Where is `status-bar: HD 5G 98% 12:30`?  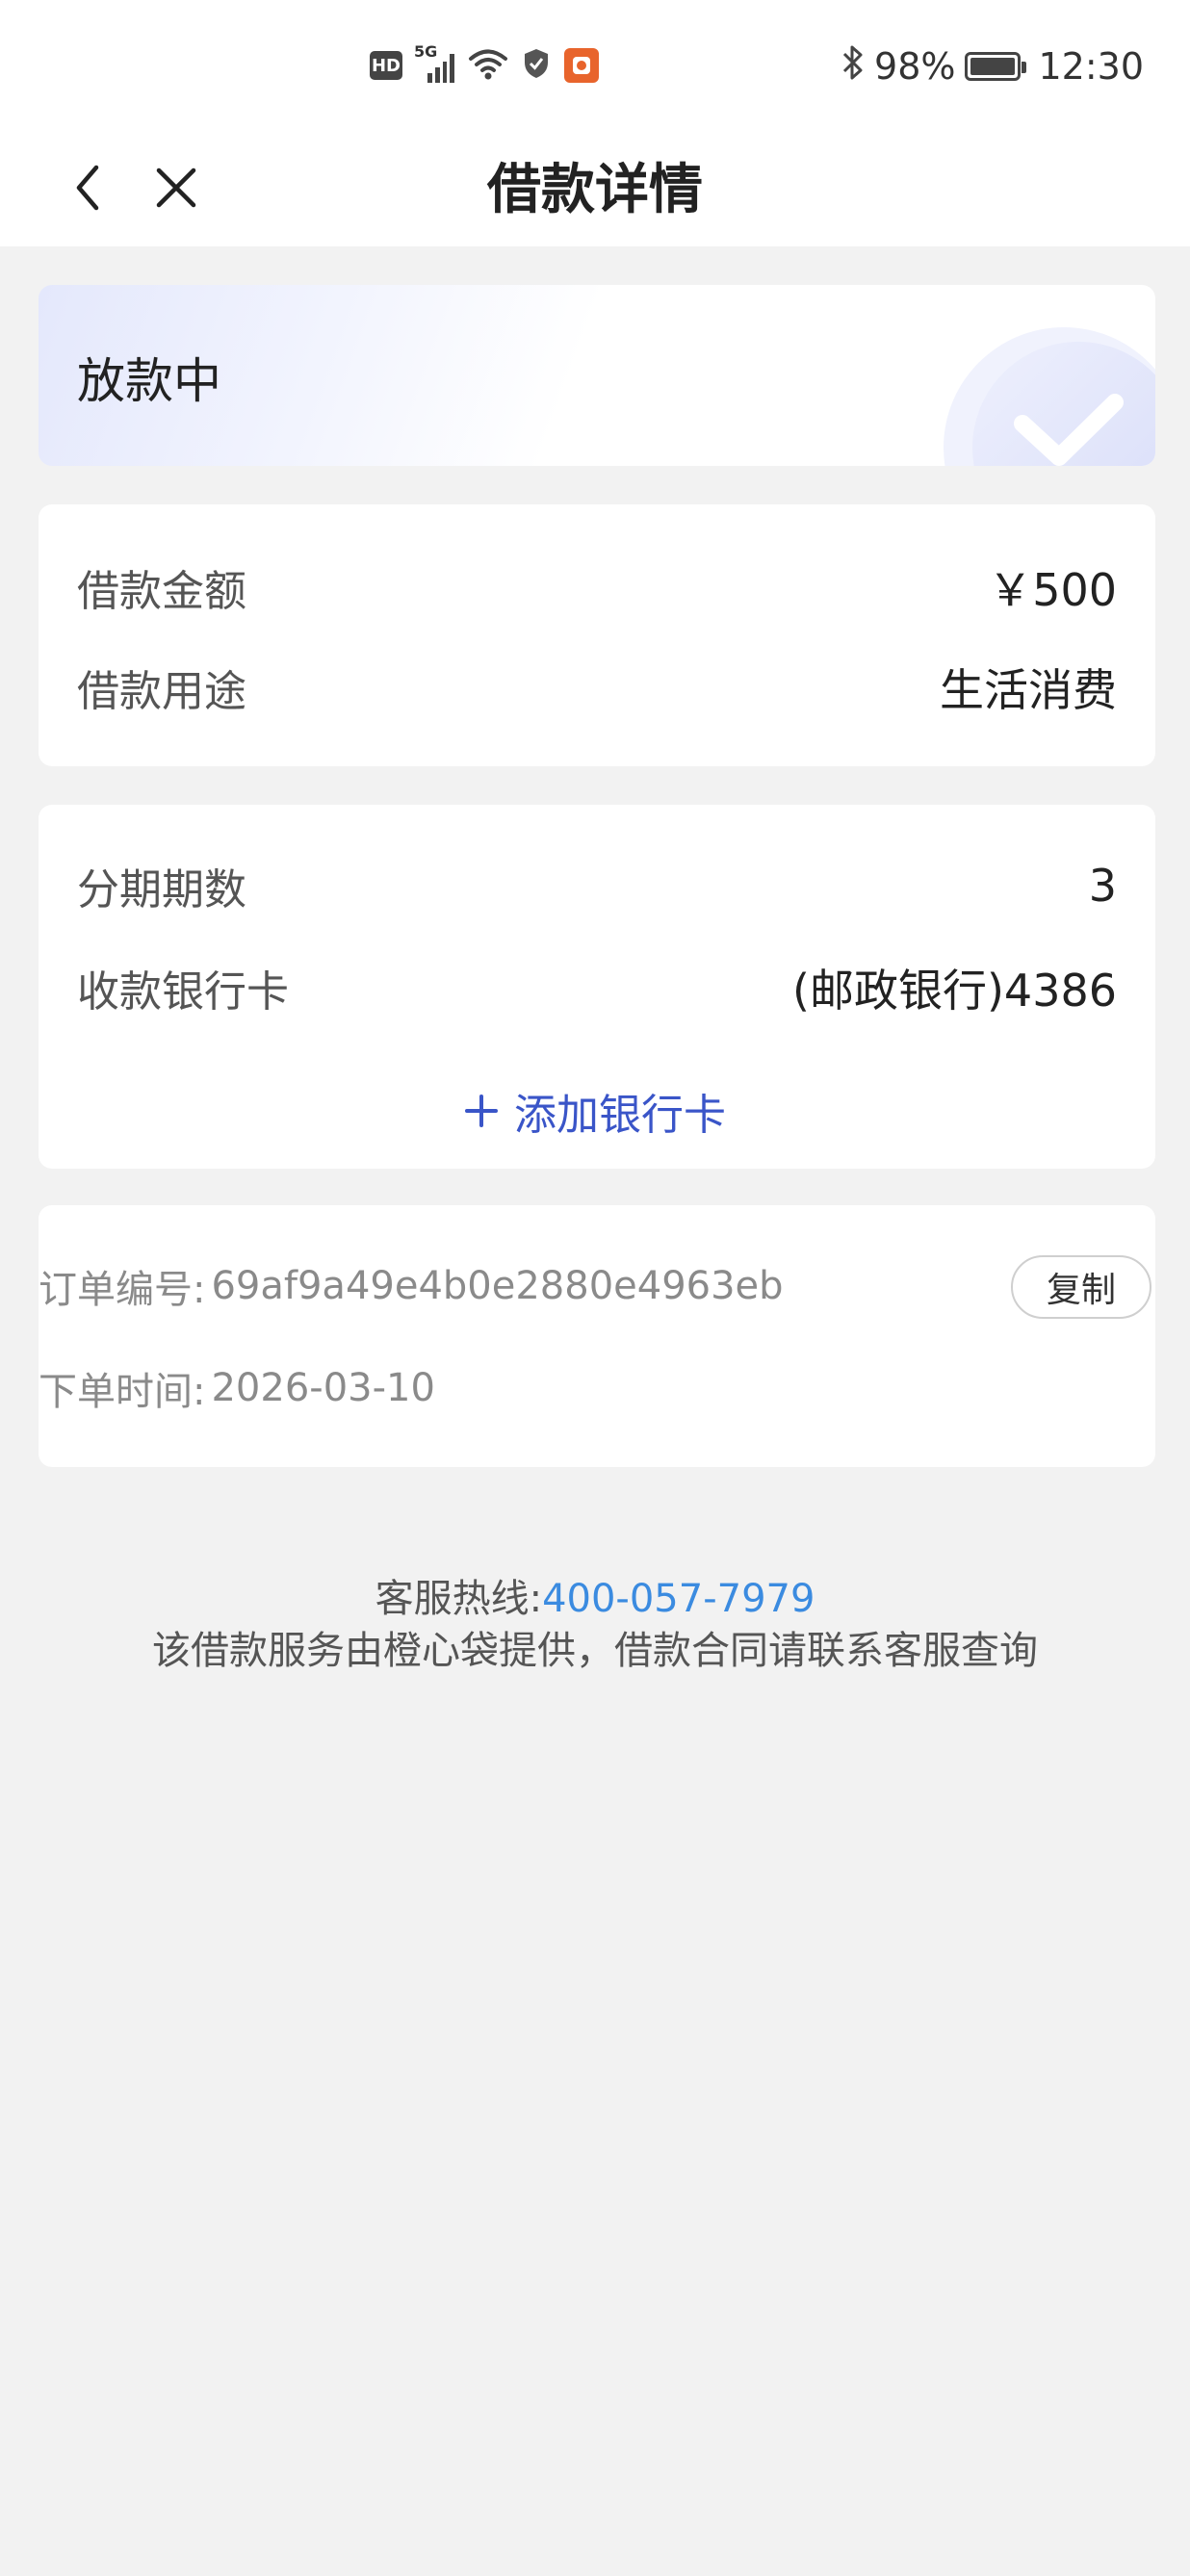 status-bar: HD 5G 98% 12:30 is located at coordinates (595, 67).